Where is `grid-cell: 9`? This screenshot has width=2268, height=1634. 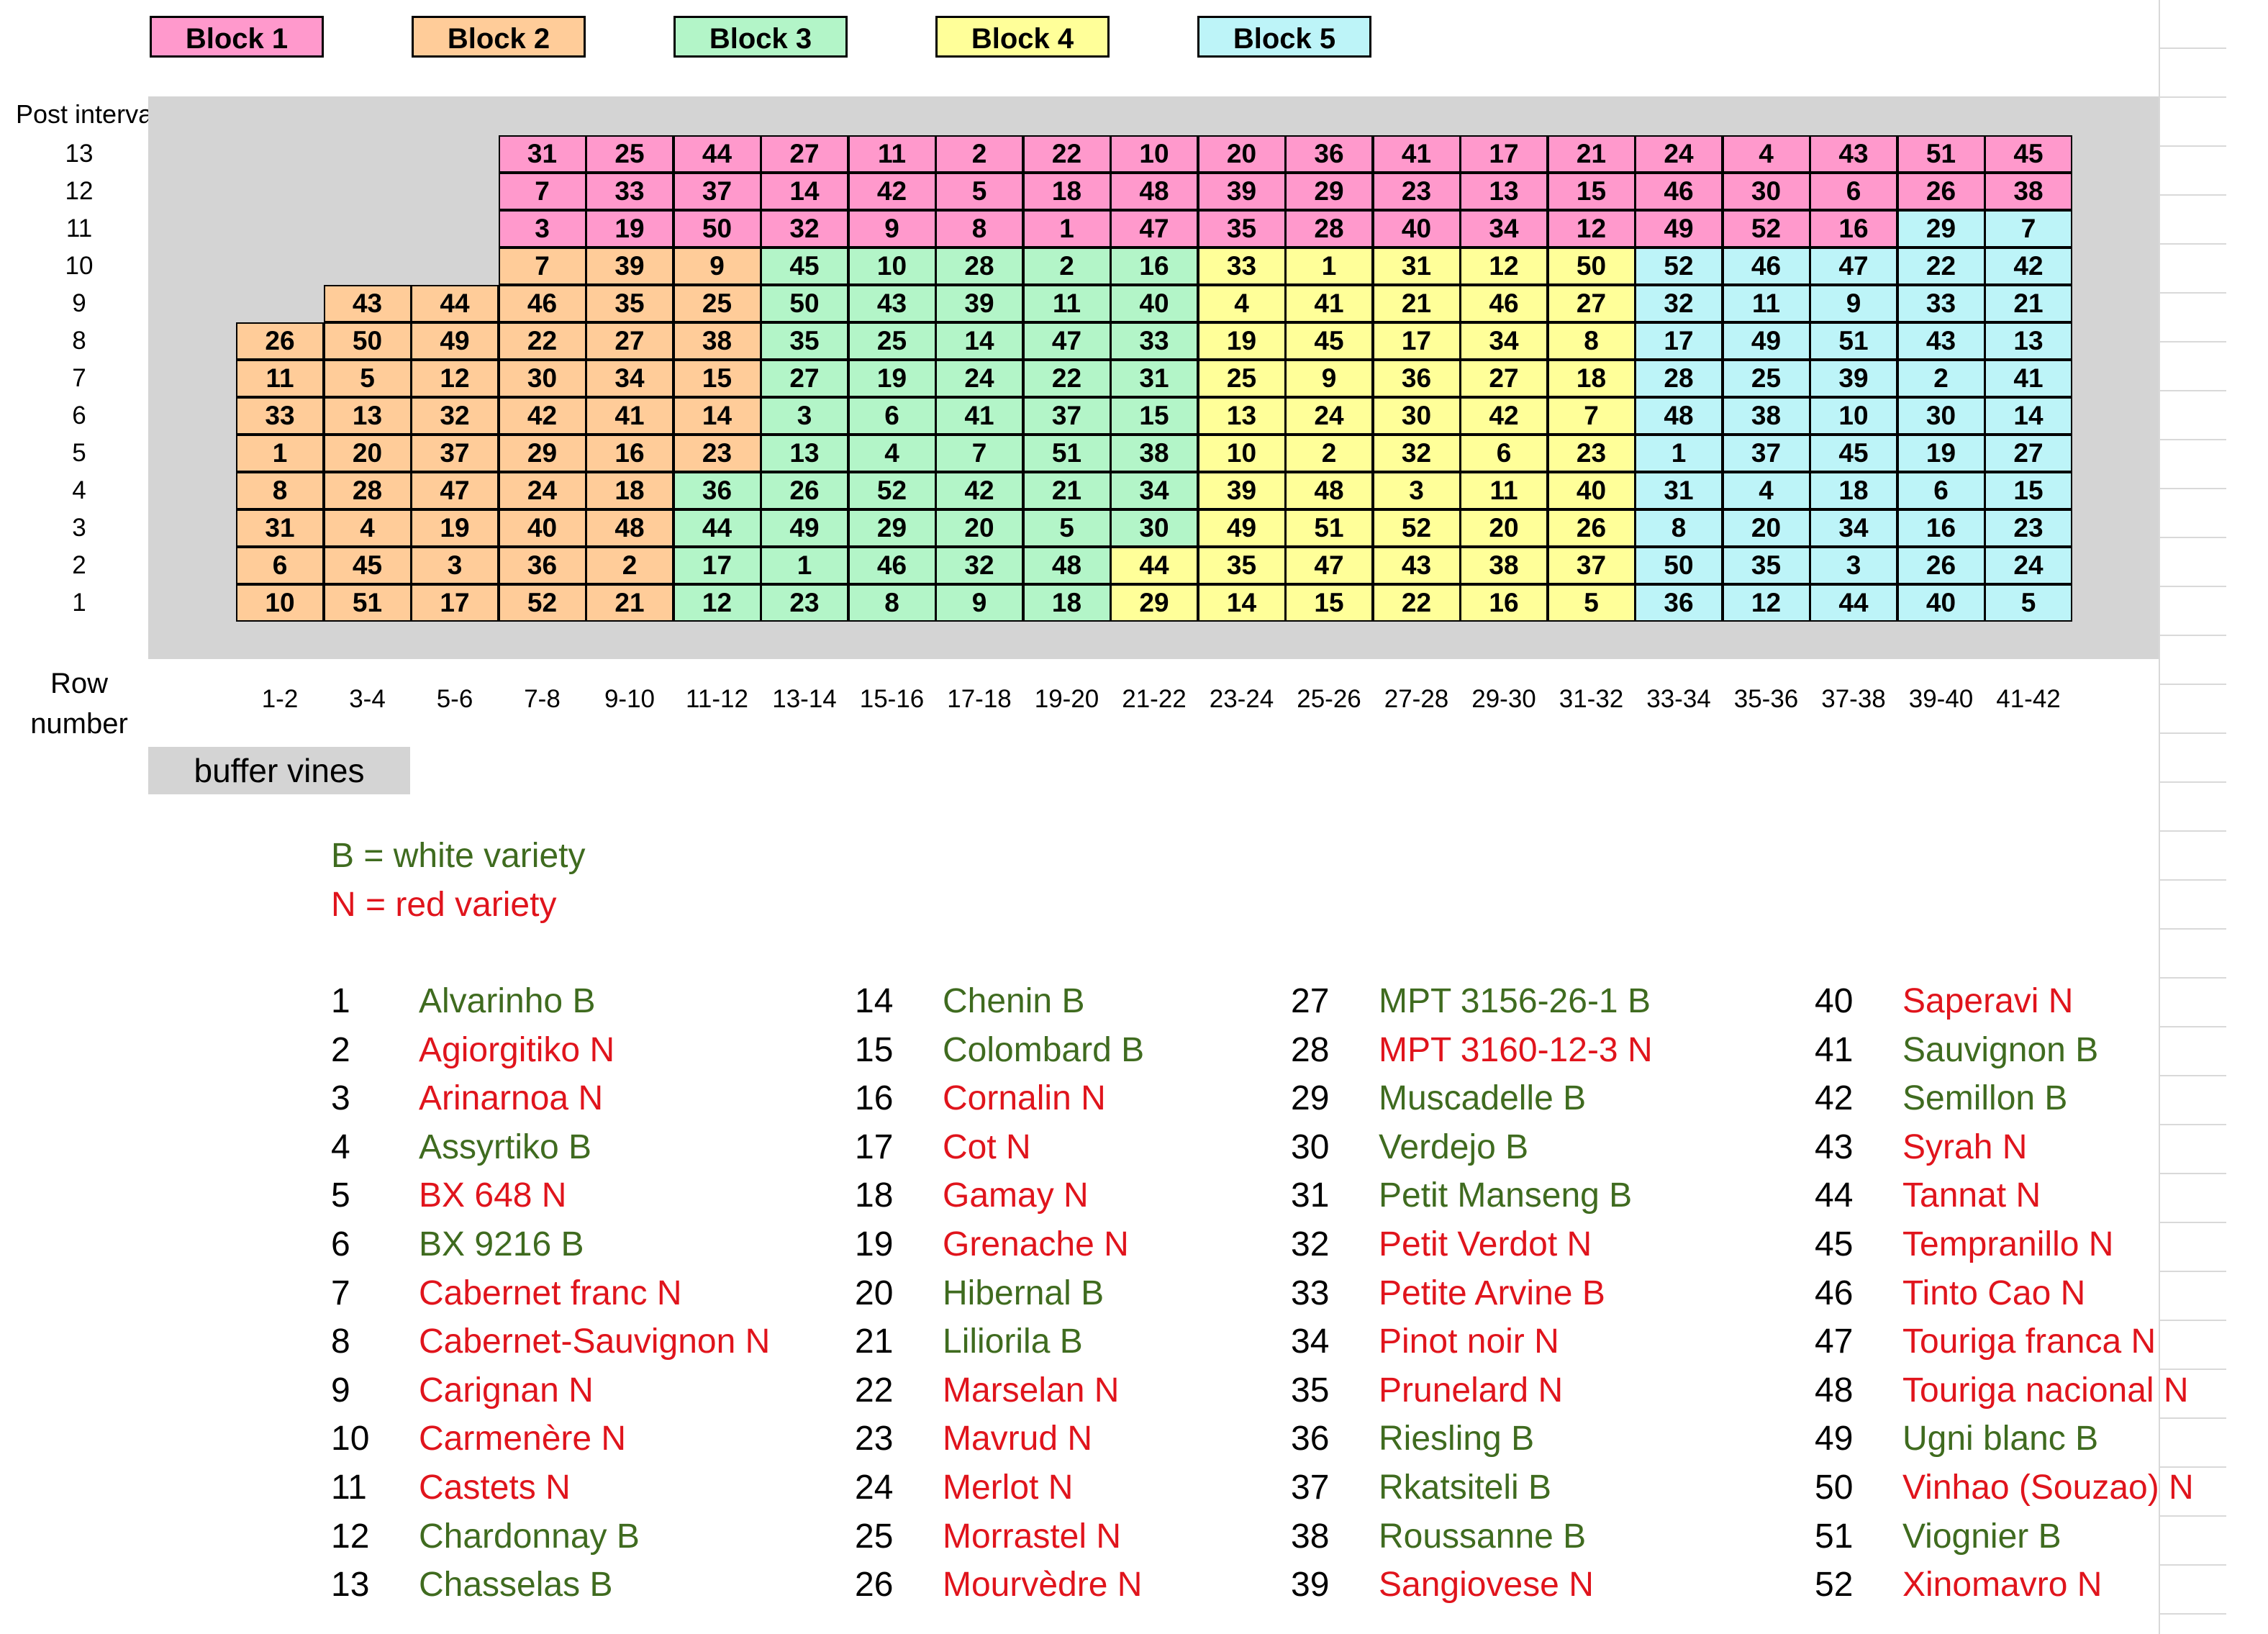
grid-cell: 9 is located at coordinates (717, 267).